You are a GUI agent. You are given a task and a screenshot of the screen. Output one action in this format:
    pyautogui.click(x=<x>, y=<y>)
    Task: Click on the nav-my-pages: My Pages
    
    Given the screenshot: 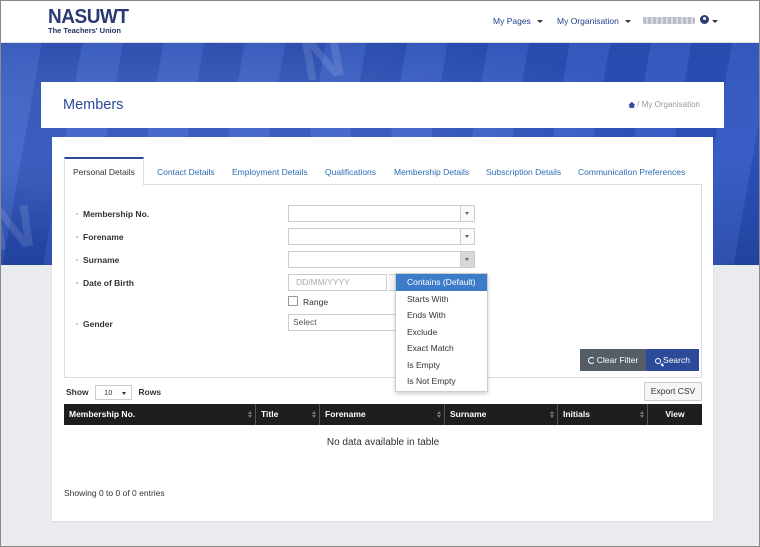 What is the action you would take?
    pyautogui.click(x=518, y=21)
    